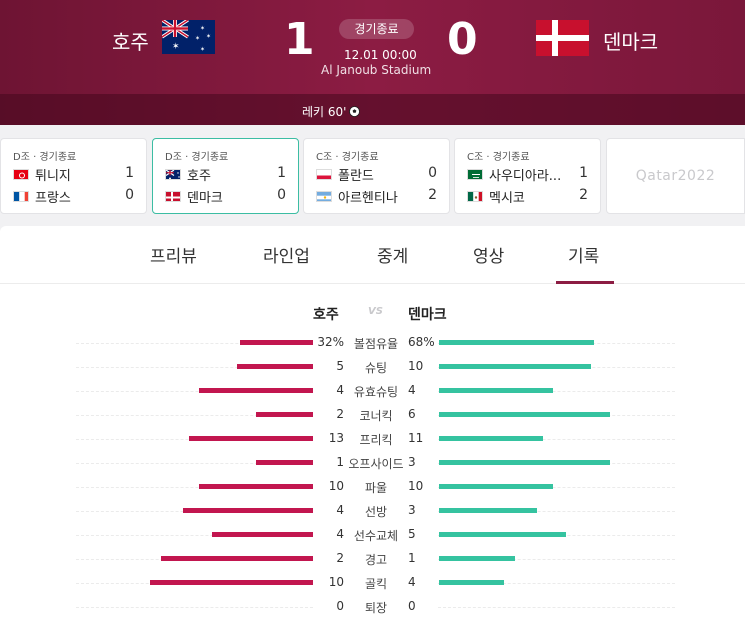 The height and width of the screenshot is (639, 745). Describe the element at coordinates (416, 438) in the screenshot. I see `stat-away-value: 11` at that location.